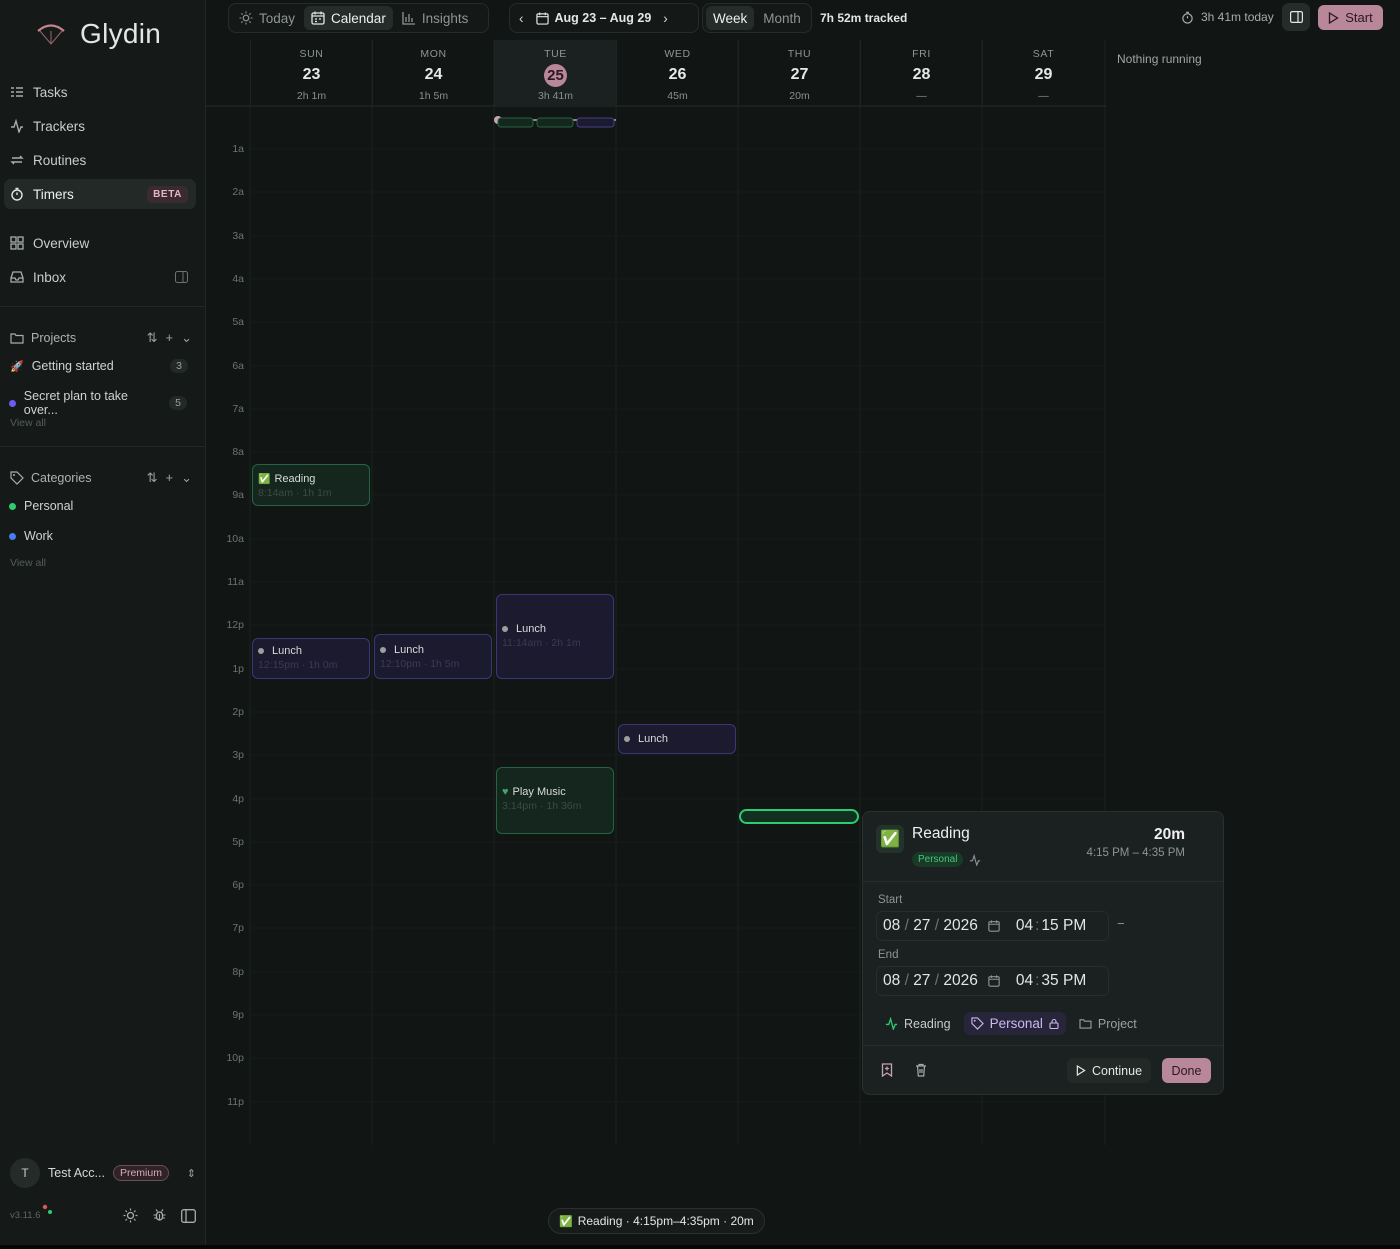  I want to click on day-header-sun: SUN 23 2h 1m, so click(311, 73).